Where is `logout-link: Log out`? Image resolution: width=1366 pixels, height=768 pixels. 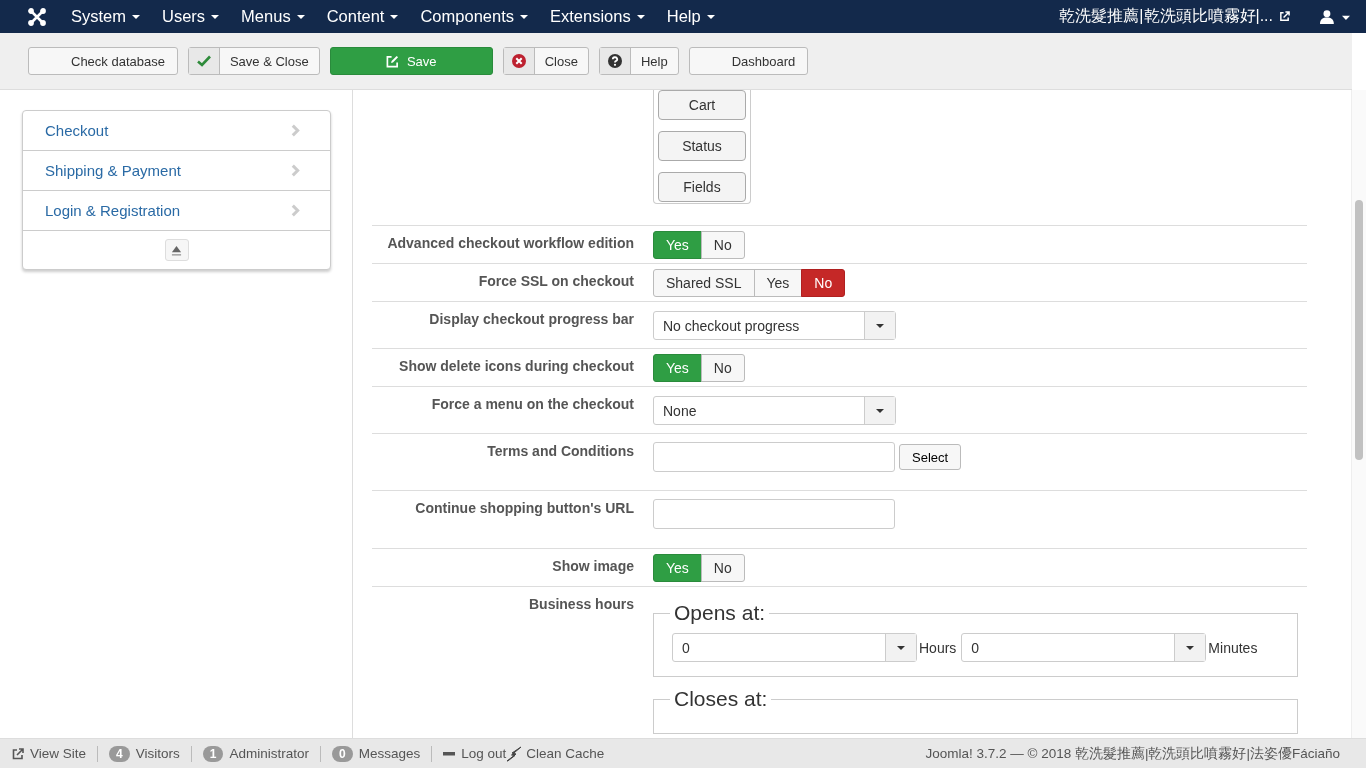
logout-link: Log out is located at coordinates (475, 753).